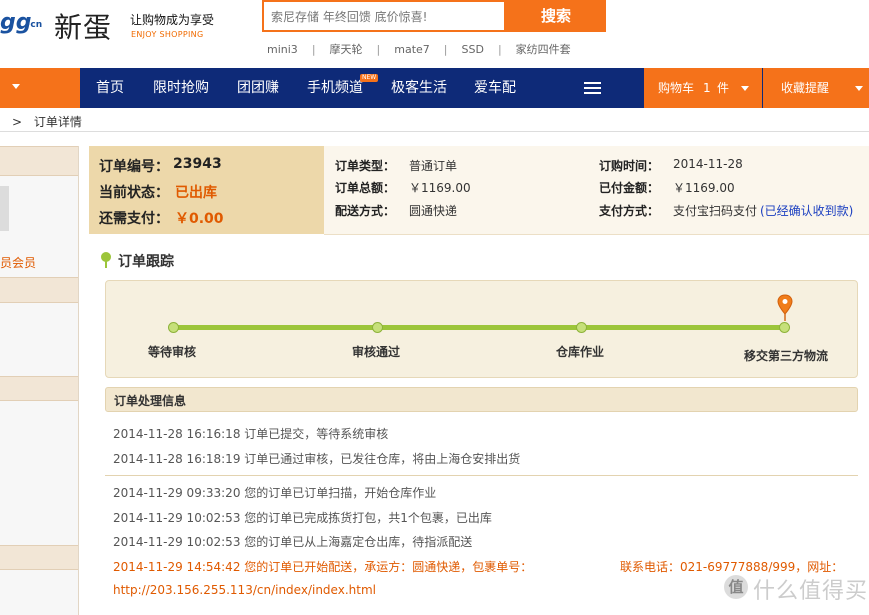  I want to click on watermark-text: 什么值得买, so click(811, 591).